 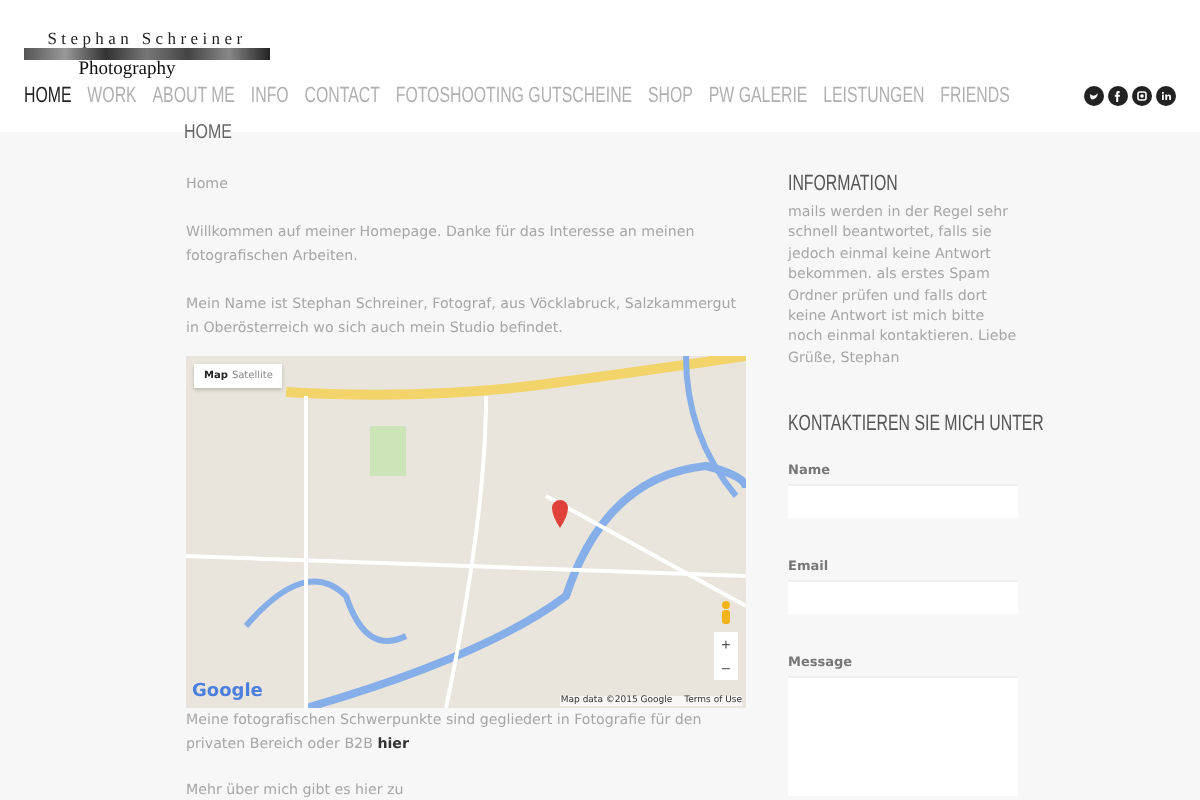 I want to click on bird-icon, so click(x=1094, y=96).